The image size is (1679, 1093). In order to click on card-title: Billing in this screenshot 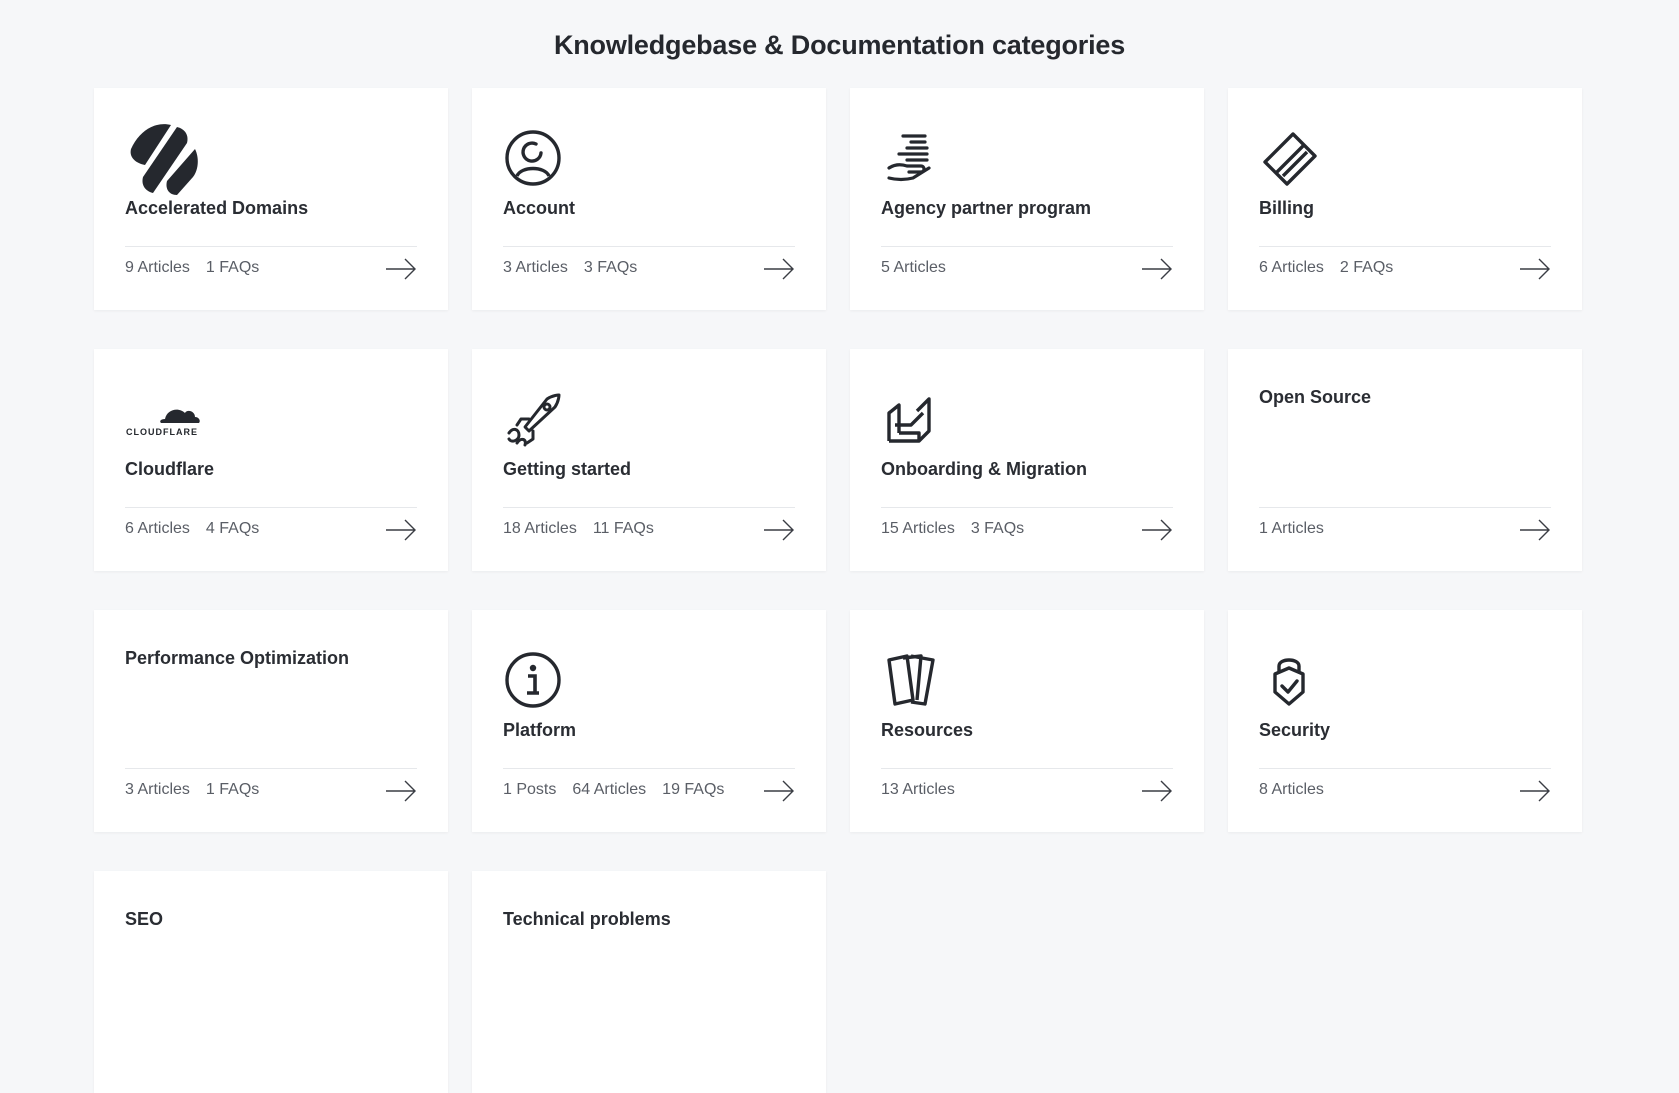, I will do `click(1286, 208)`.